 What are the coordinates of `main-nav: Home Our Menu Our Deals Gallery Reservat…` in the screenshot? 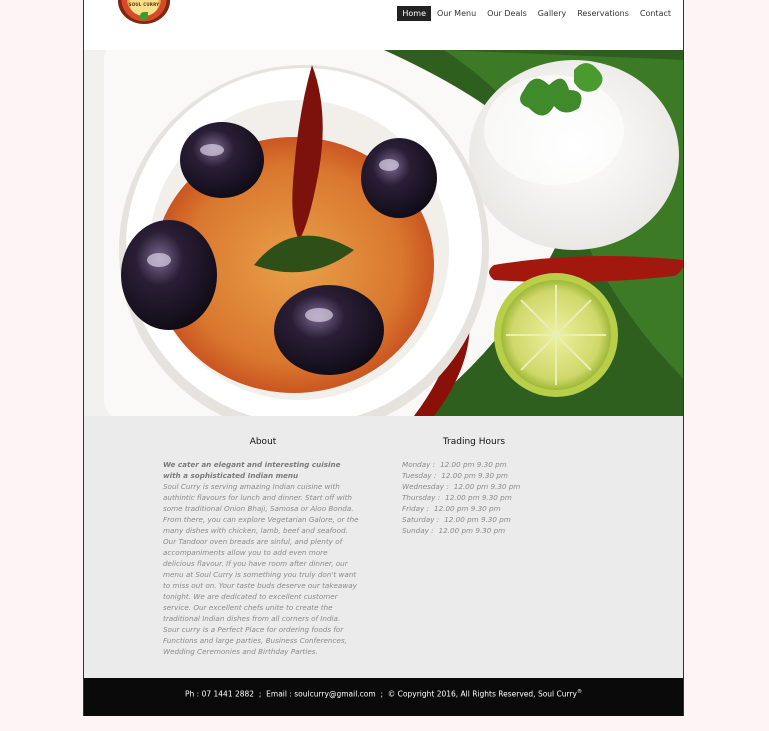 It's located at (536, 13).